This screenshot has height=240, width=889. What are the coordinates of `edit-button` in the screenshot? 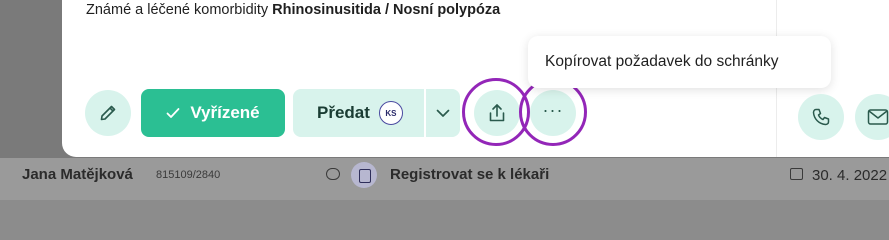 It's located at (108, 113).